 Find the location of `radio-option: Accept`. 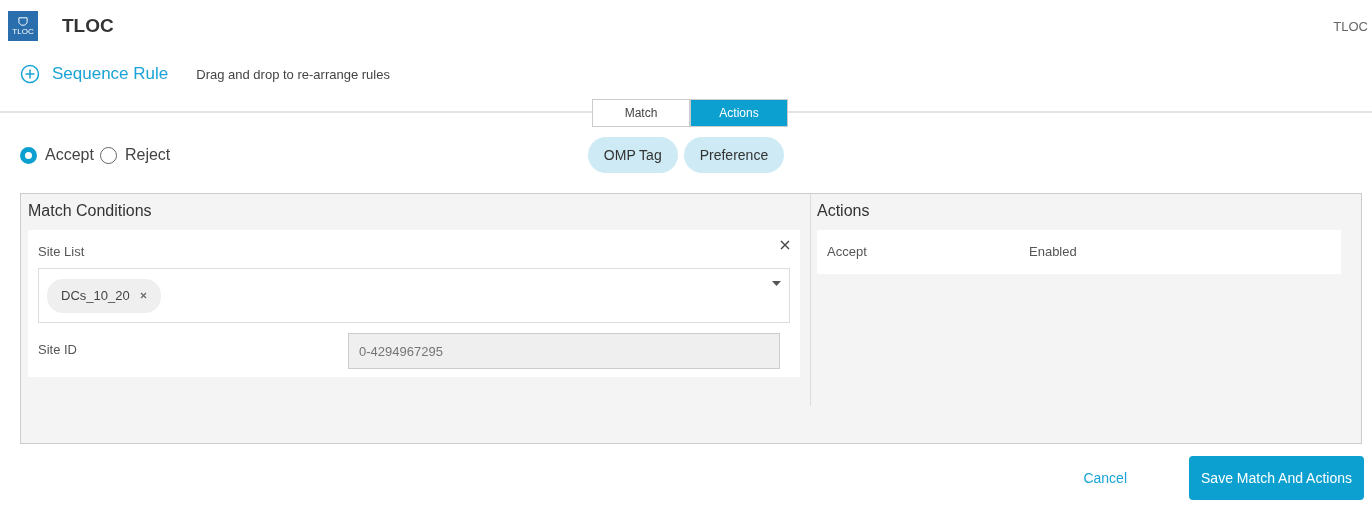

radio-option: Accept is located at coordinates (57, 155).